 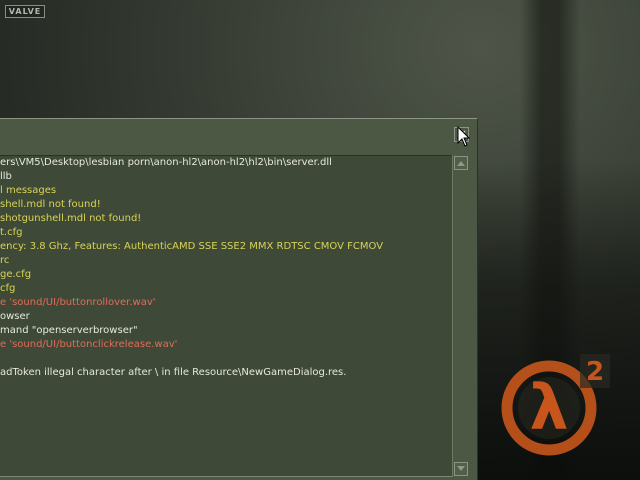 What do you see at coordinates (6, 176) in the screenshot?
I see `console-line: llb` at bounding box center [6, 176].